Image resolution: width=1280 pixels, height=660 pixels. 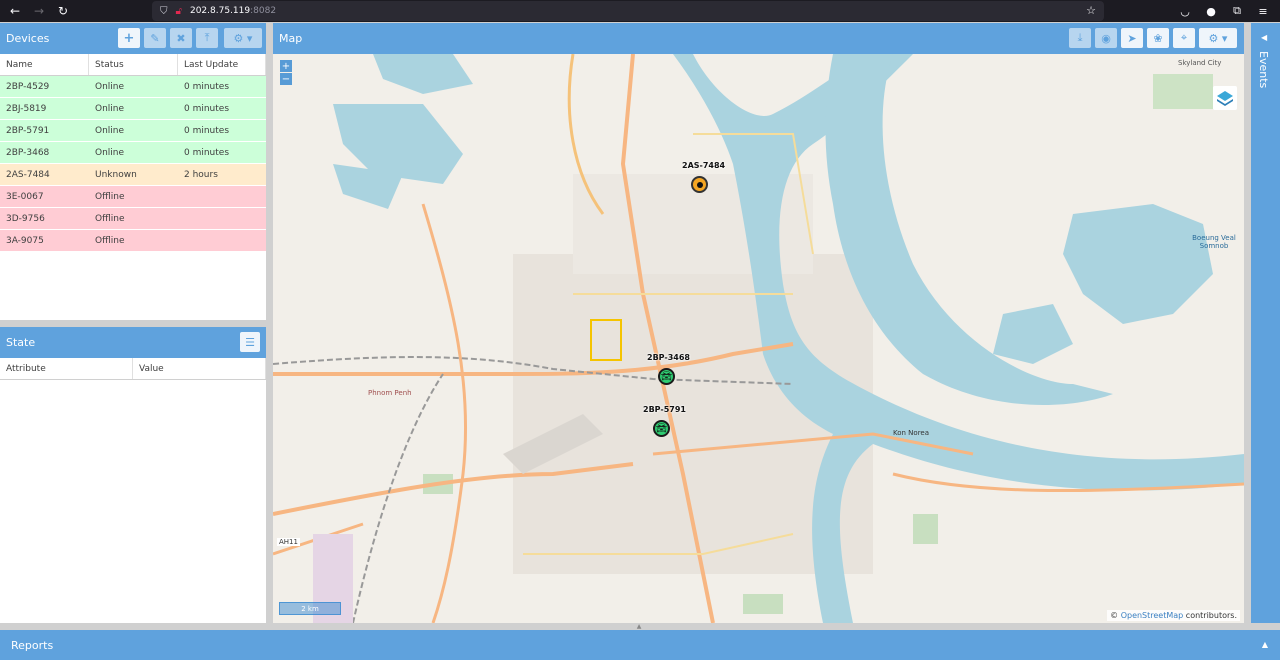 I want to click on table-row: 2BP-4529 Online 0 minutes, so click(x=133, y=87).